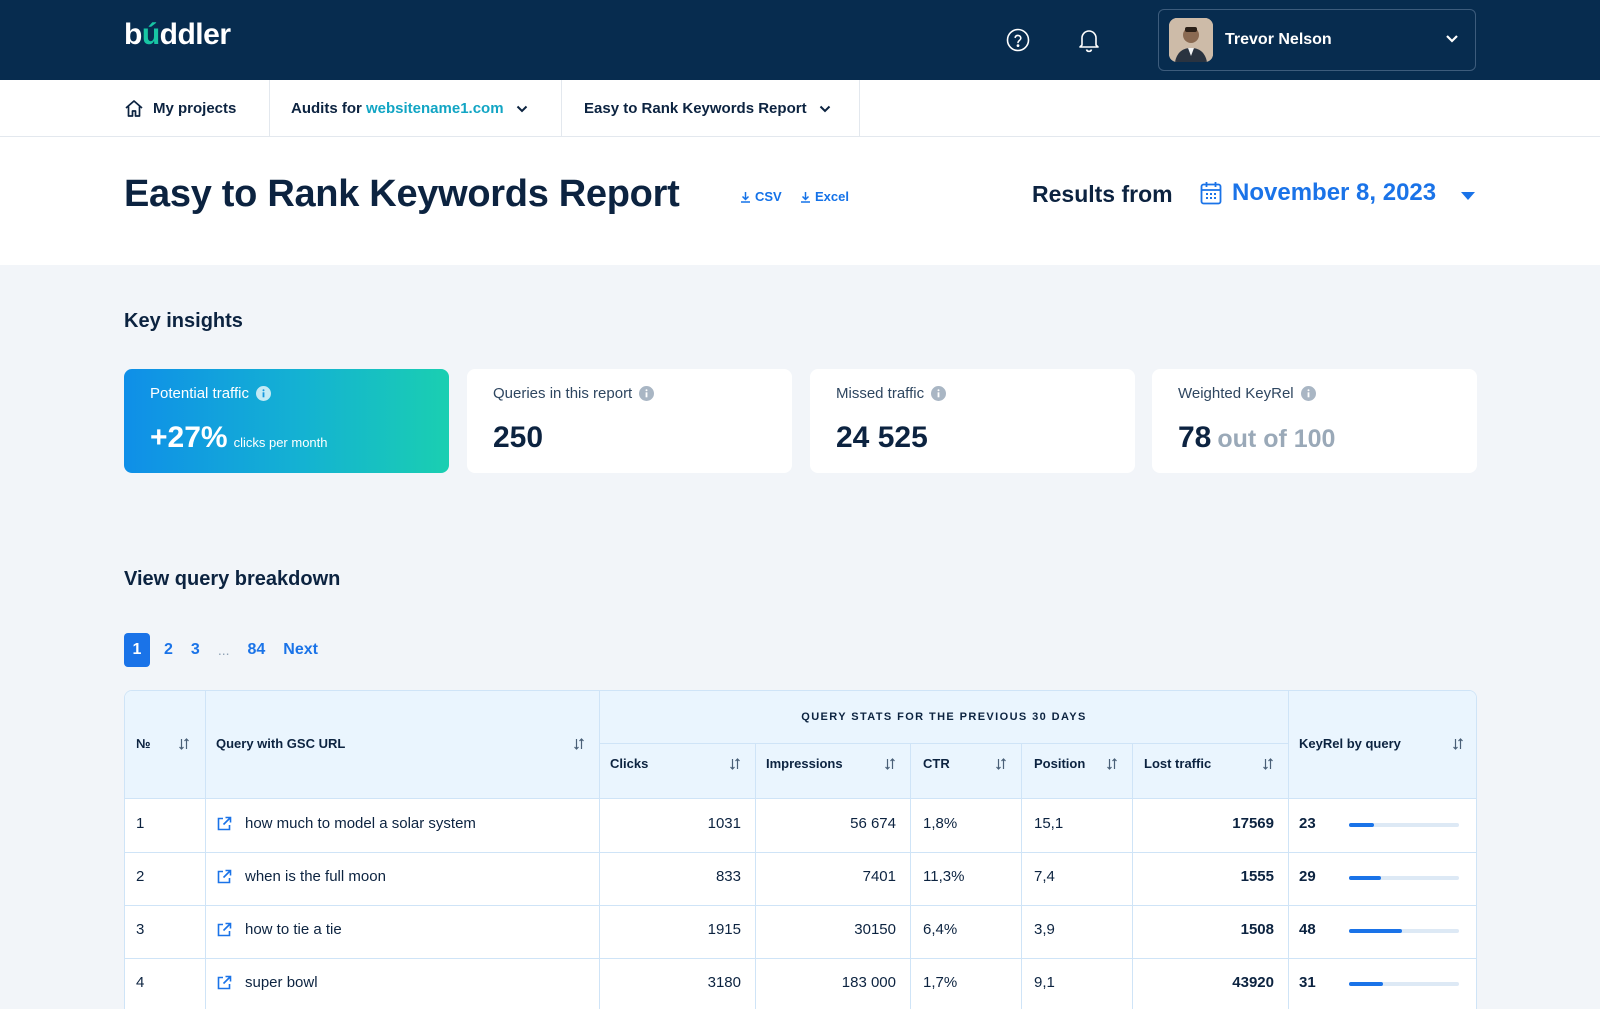  What do you see at coordinates (824, 196) in the screenshot?
I see `download-excel-link: Excel` at bounding box center [824, 196].